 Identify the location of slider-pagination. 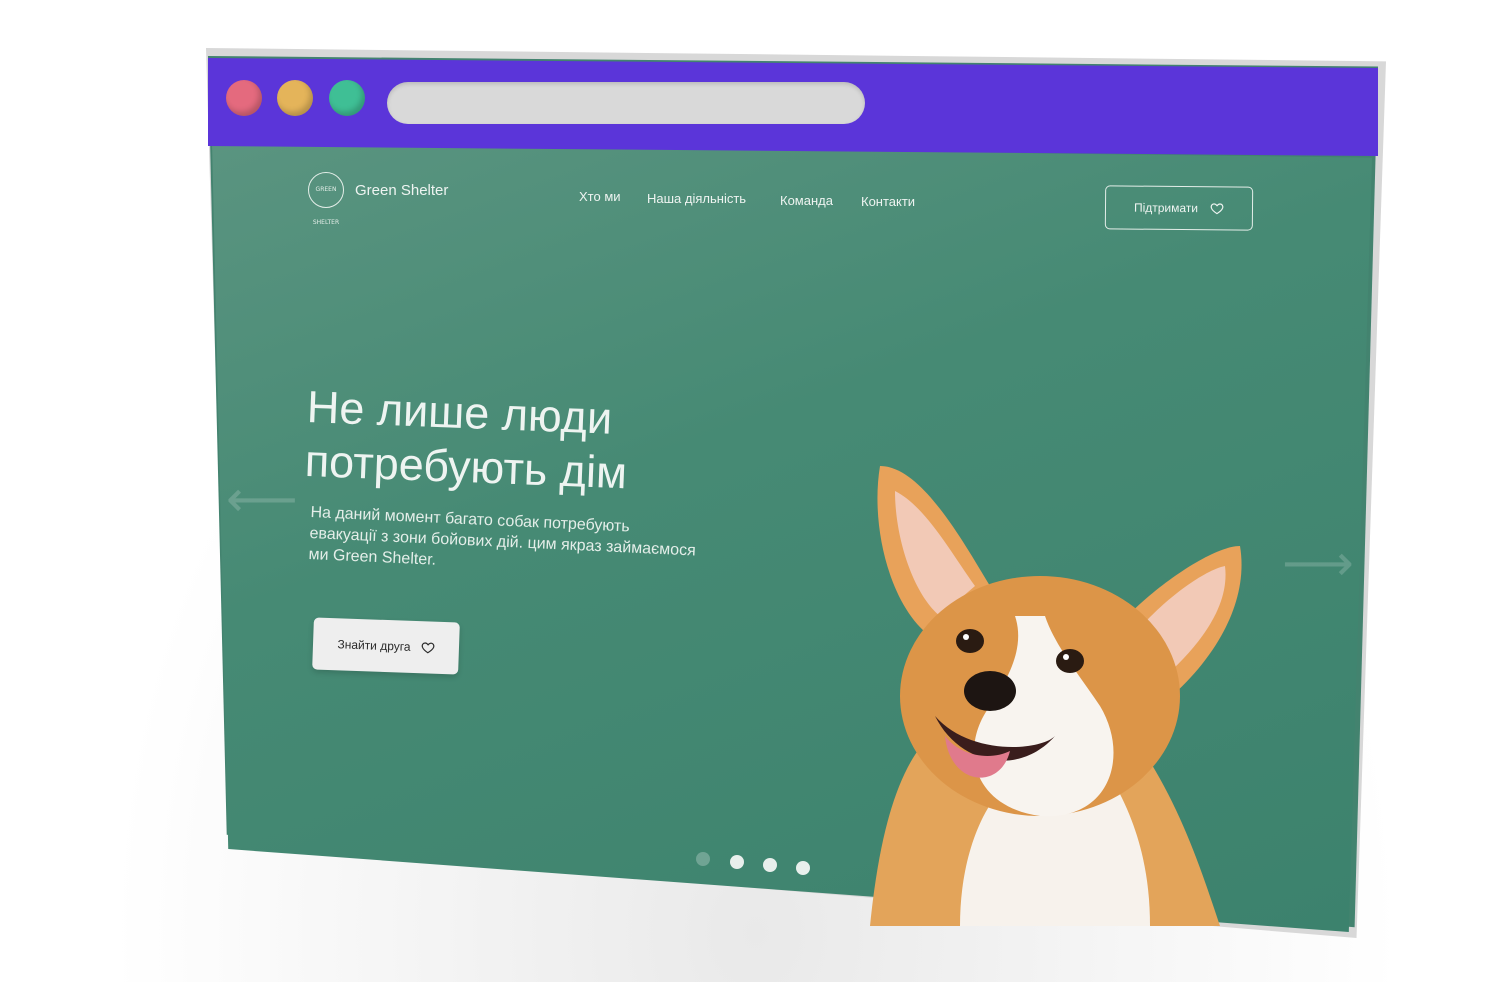
(756, 864).